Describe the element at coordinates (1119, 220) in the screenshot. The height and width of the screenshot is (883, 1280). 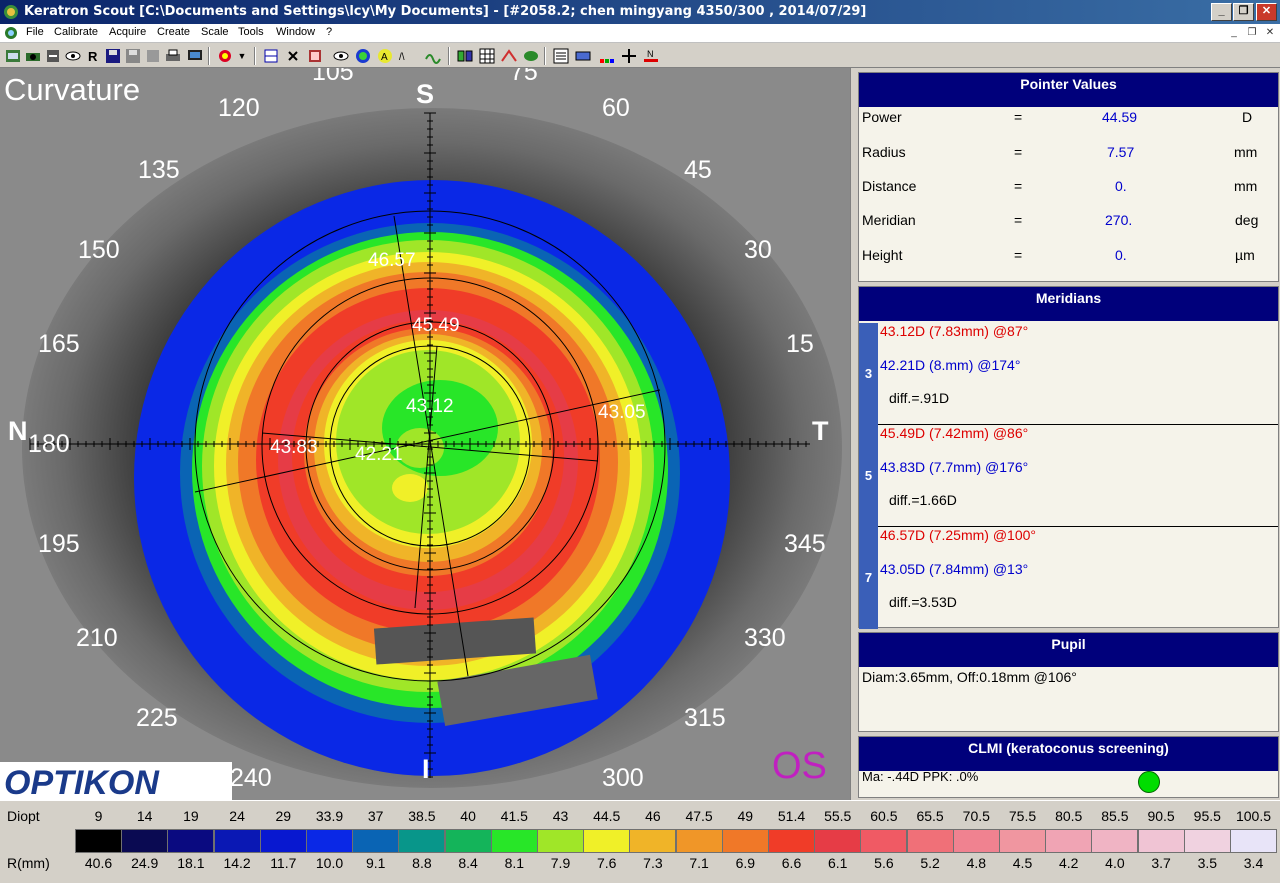
I see `pv-value: 270.` at that location.